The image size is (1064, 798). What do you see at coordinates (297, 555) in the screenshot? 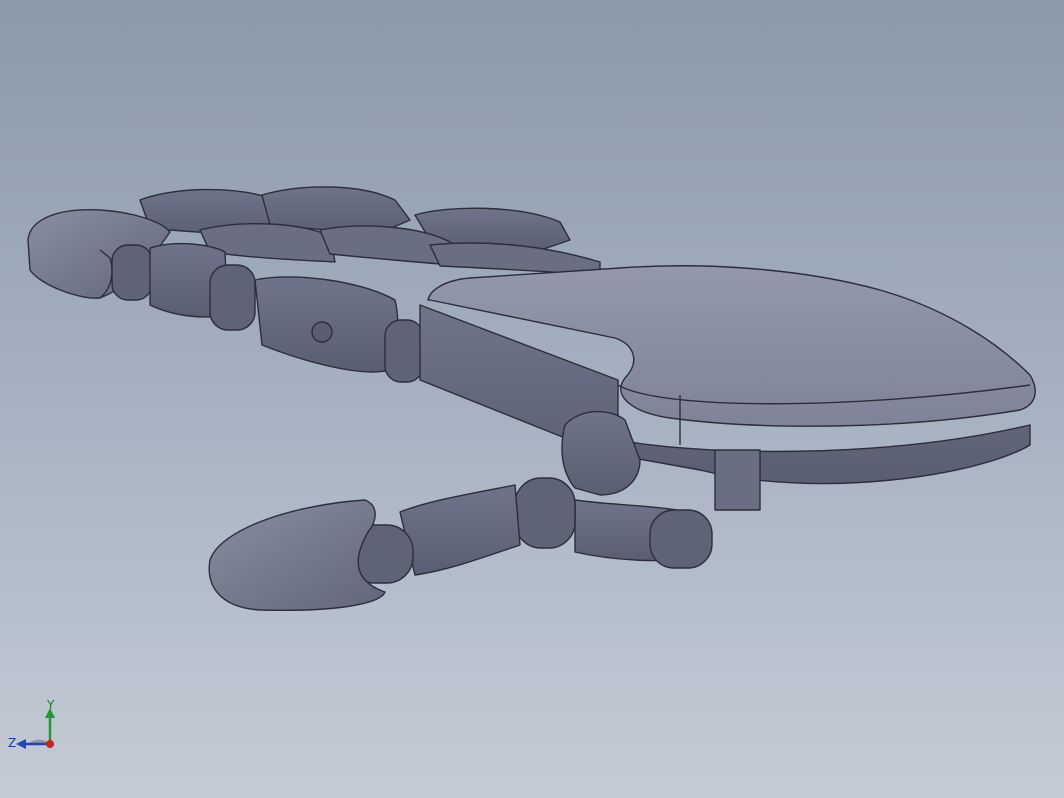
I see `thumb-tip` at bounding box center [297, 555].